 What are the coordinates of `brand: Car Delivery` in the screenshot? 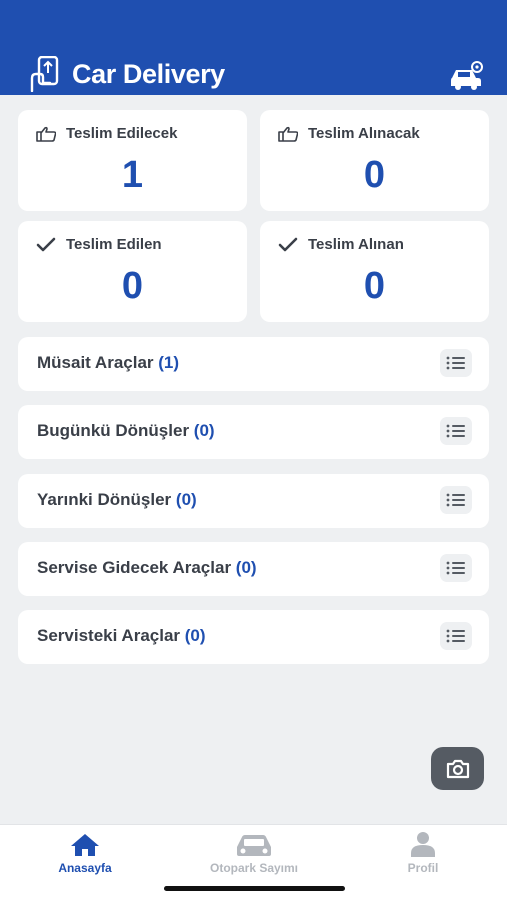 It's located at (127, 74).